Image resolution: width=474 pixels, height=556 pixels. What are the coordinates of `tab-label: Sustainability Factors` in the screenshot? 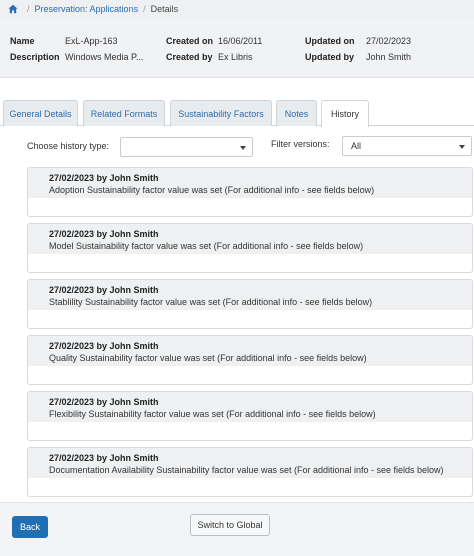 It's located at (221, 113).